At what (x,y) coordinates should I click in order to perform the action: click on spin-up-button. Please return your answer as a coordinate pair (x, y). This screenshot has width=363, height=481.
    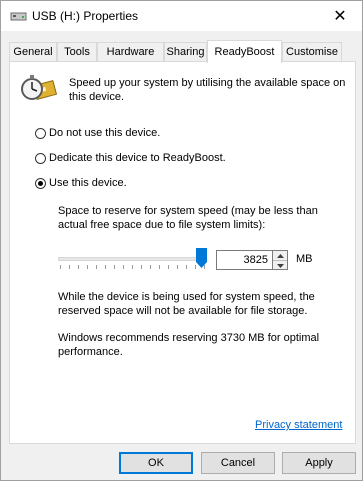
    Looking at the image, I should click on (280, 256).